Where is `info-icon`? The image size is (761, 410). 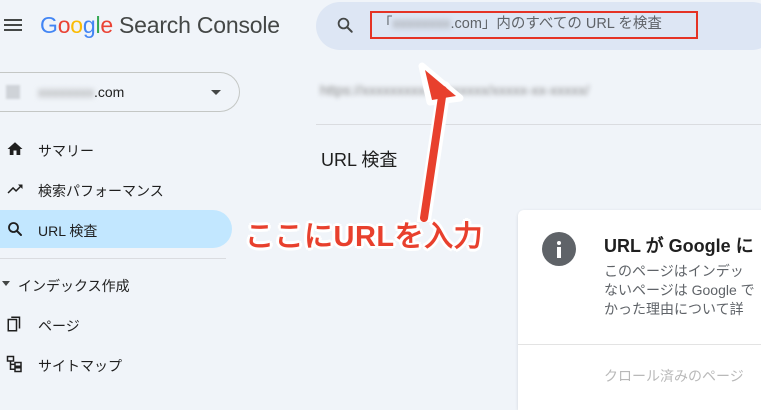
info-icon is located at coordinates (559, 249).